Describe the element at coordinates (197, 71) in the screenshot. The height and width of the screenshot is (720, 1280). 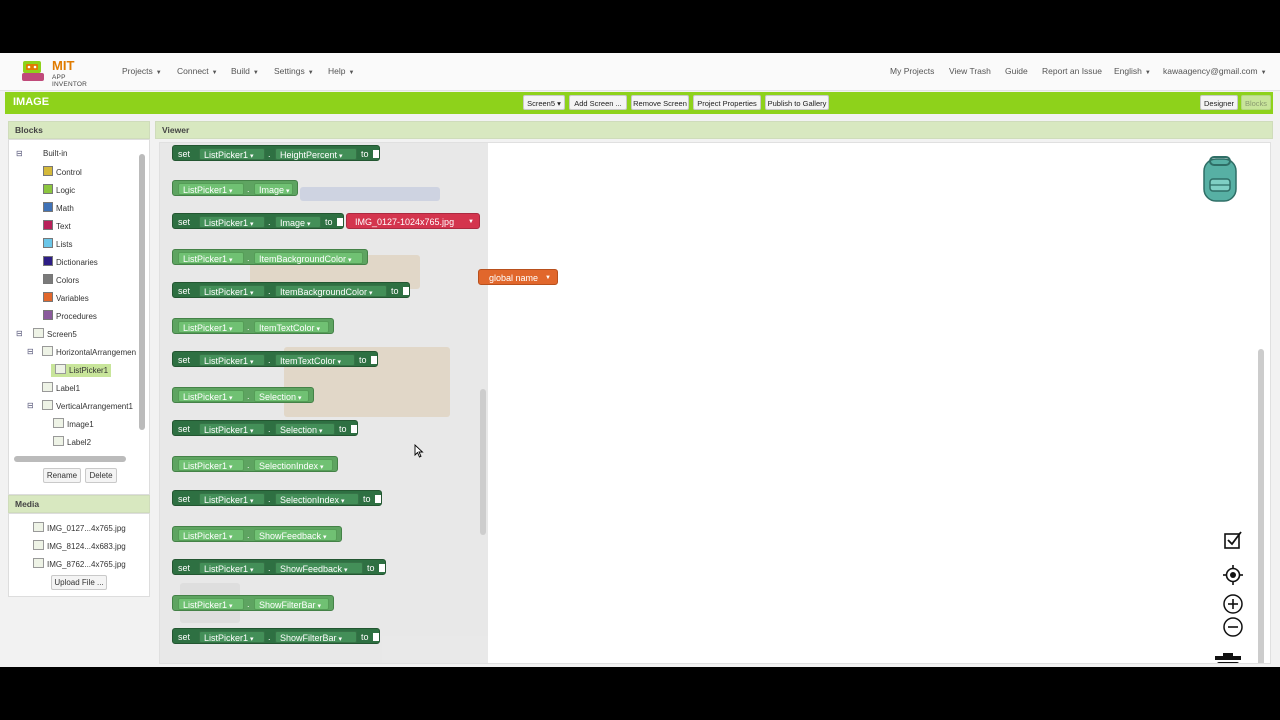
I see `menu-connect: Connect ▼` at that location.